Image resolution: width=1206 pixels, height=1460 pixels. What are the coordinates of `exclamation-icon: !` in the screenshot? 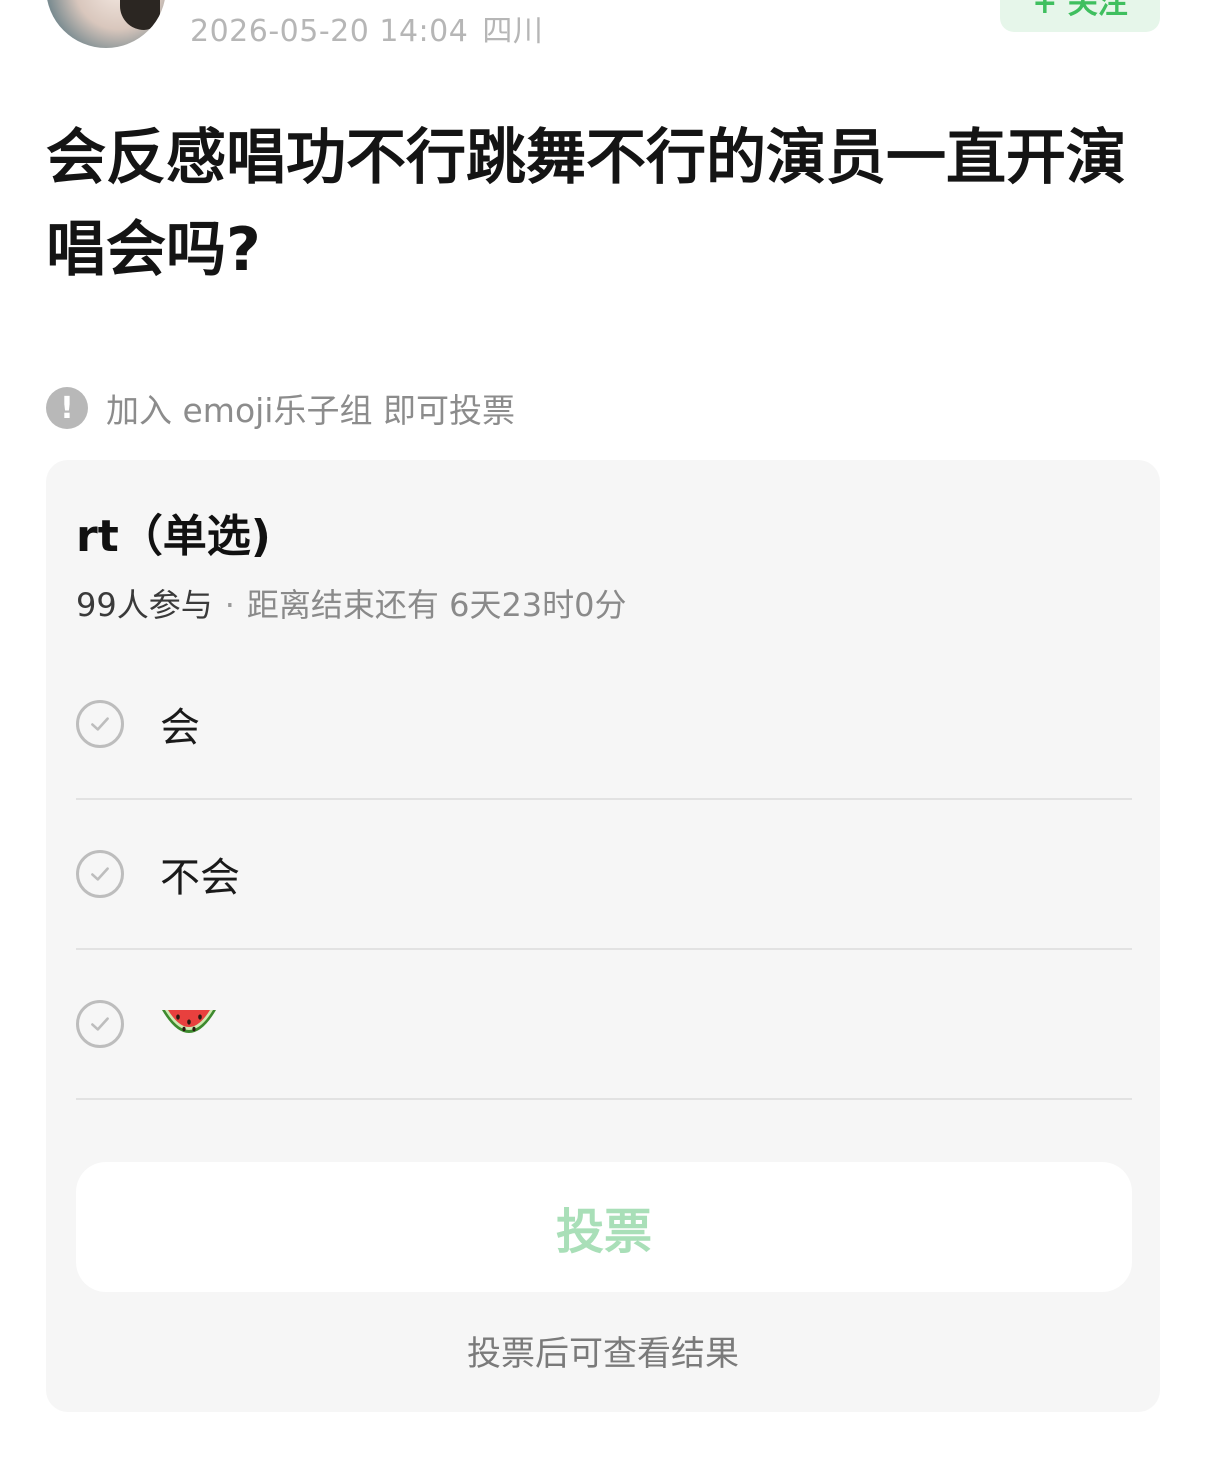 It's located at (67, 408).